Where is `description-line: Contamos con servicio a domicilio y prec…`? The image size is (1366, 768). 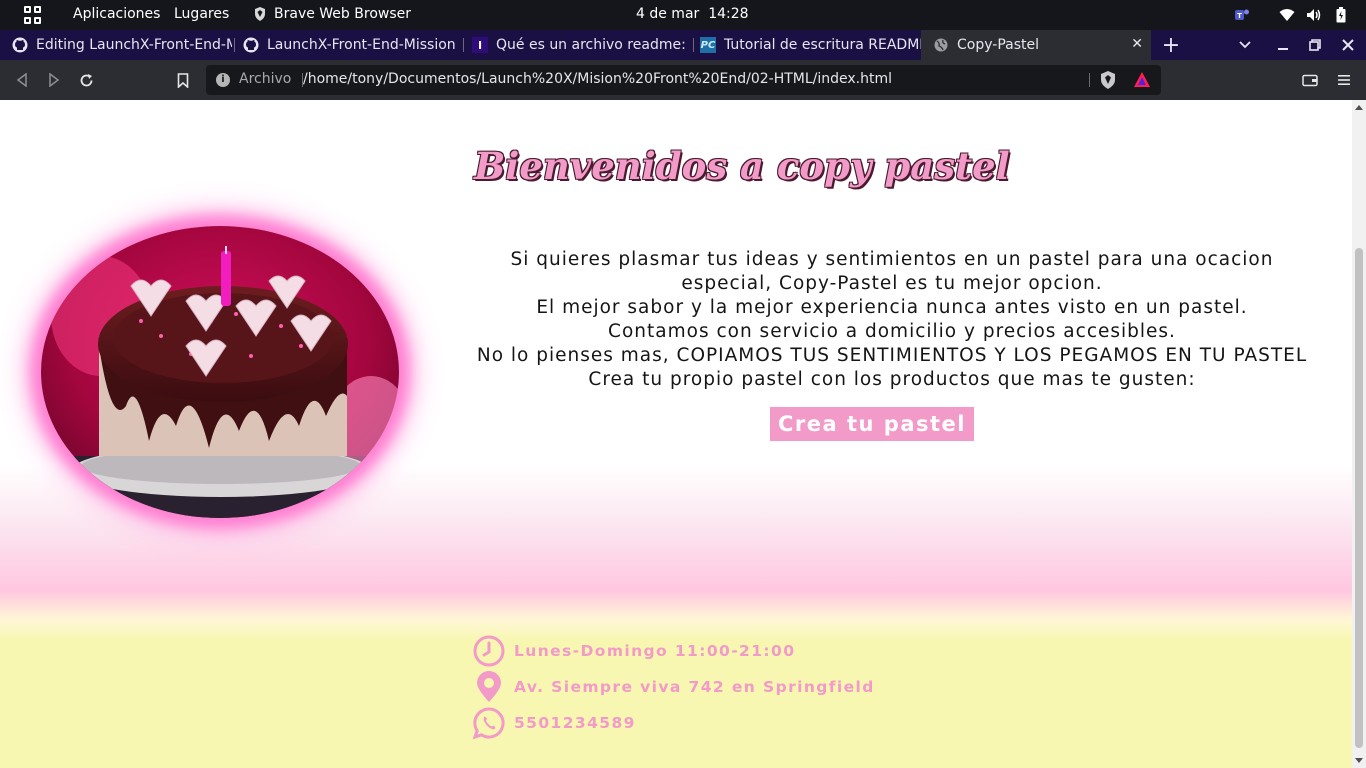
description-line: Contamos con servicio a domicilio y prec… is located at coordinates (892, 331).